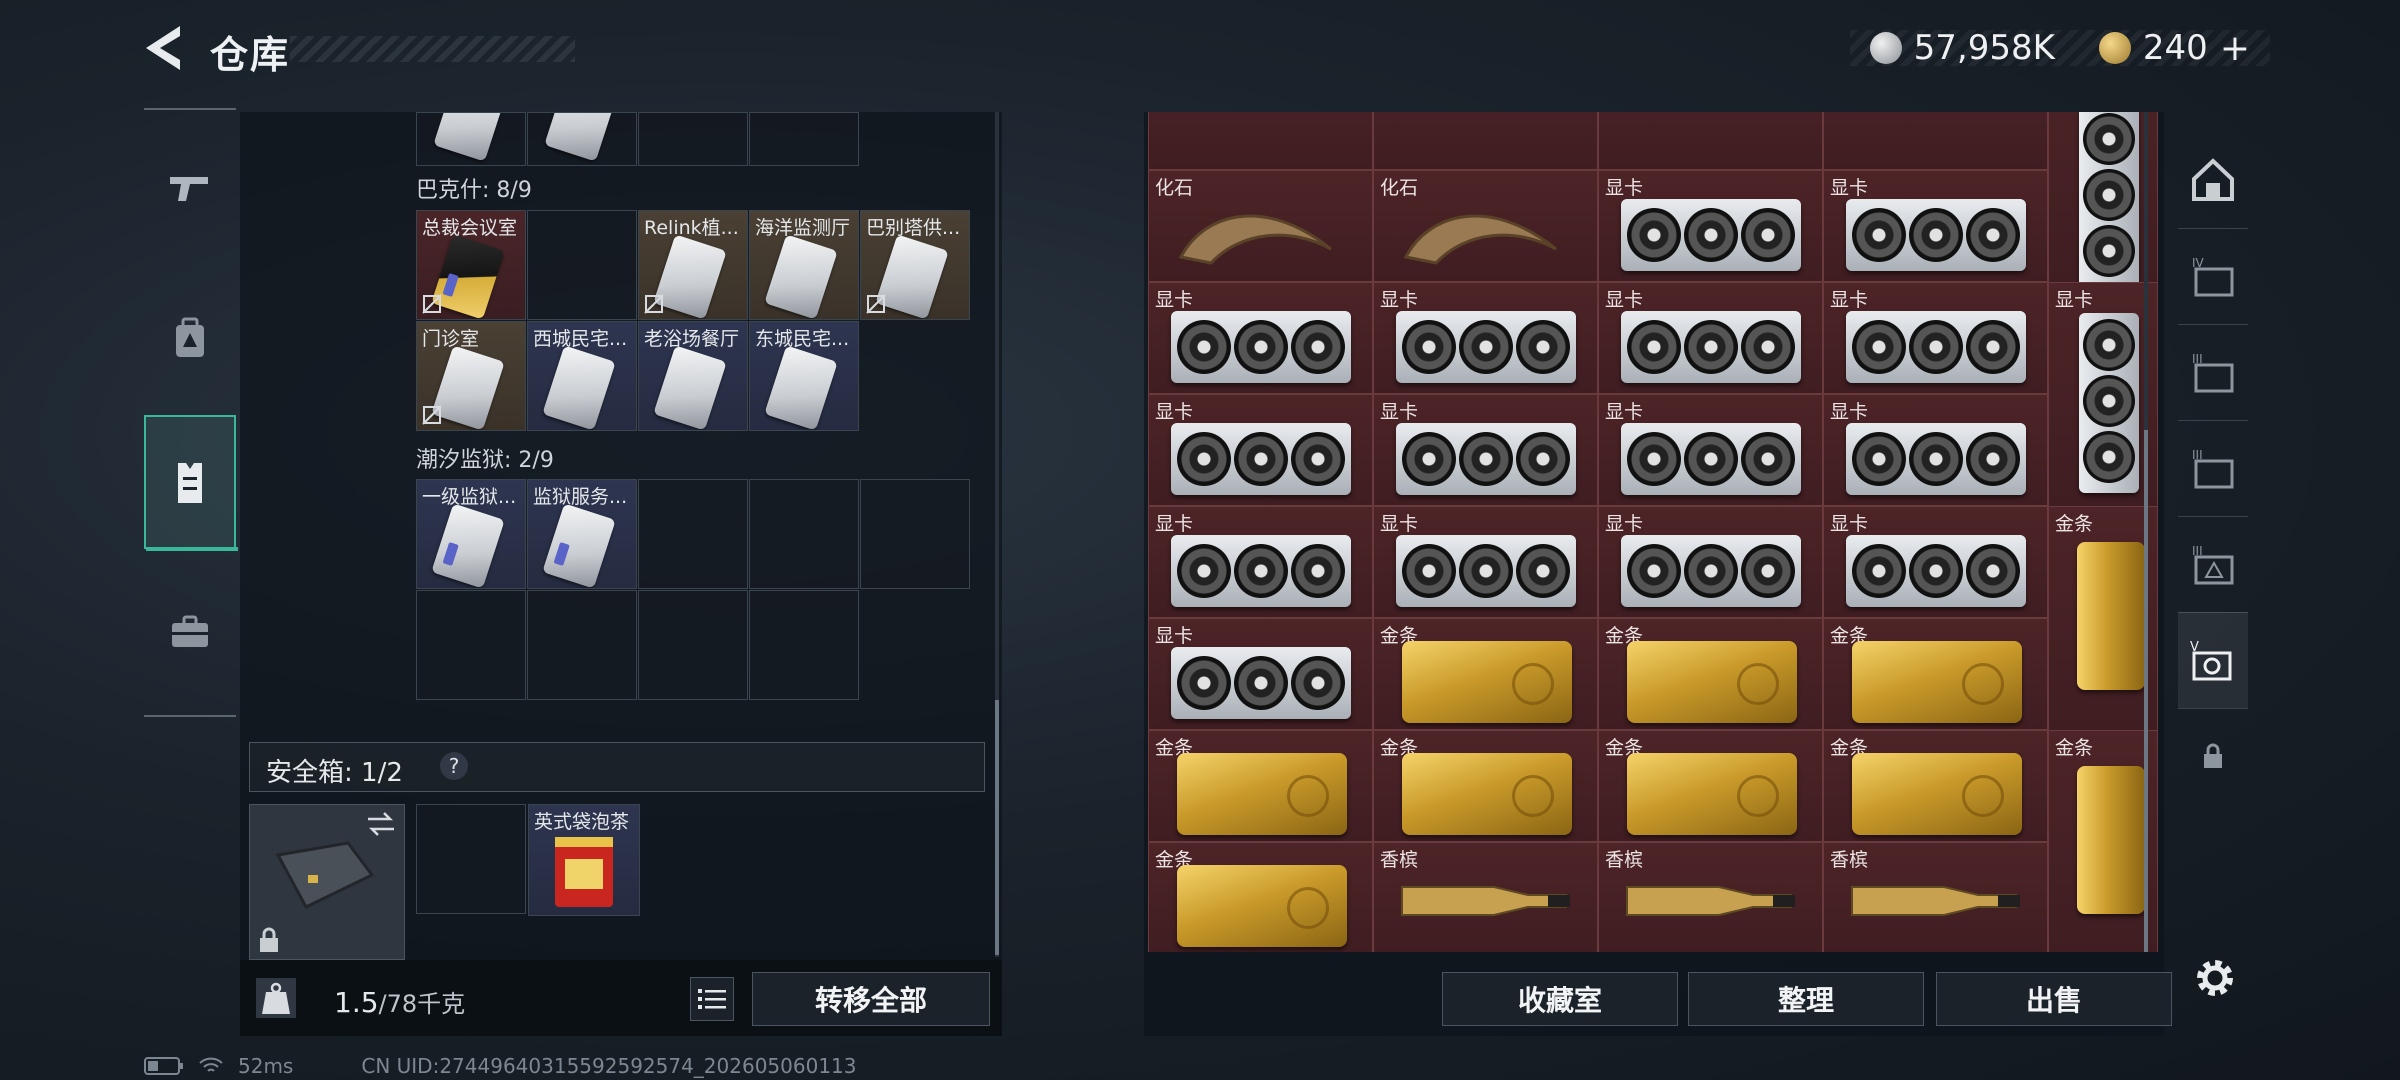 The image size is (2400, 1080). Describe the element at coordinates (2213, 468) in the screenshot. I see `tab-warehouse-iii-b: III` at that location.